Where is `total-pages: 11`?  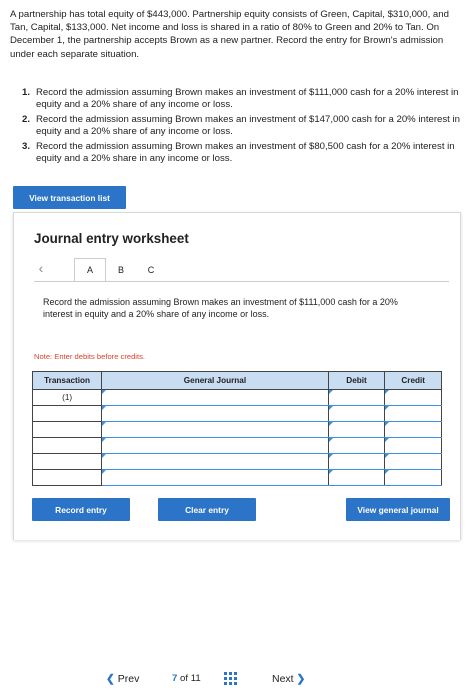
total-pages: 11 is located at coordinates (195, 678).